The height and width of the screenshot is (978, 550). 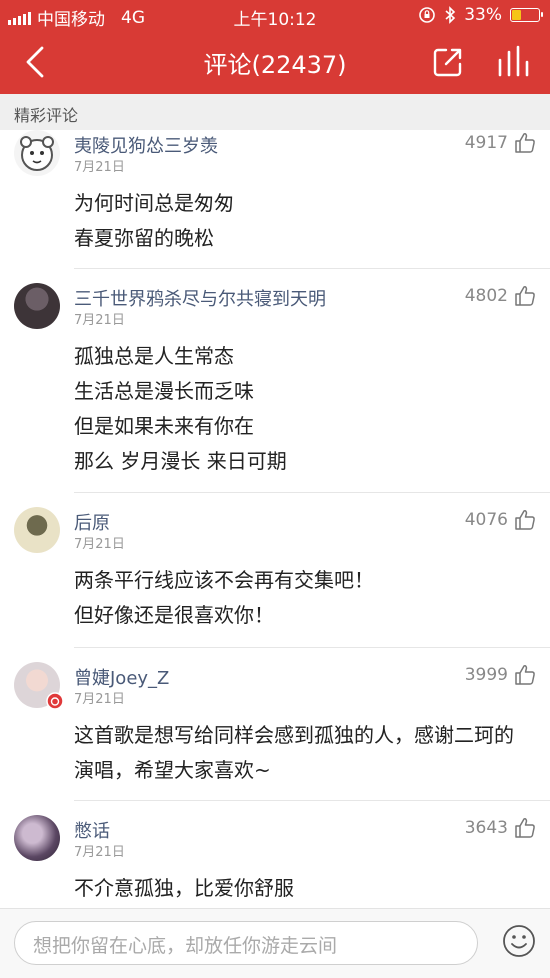 What do you see at coordinates (55, 701) in the screenshot?
I see `verified-badge-icon` at bounding box center [55, 701].